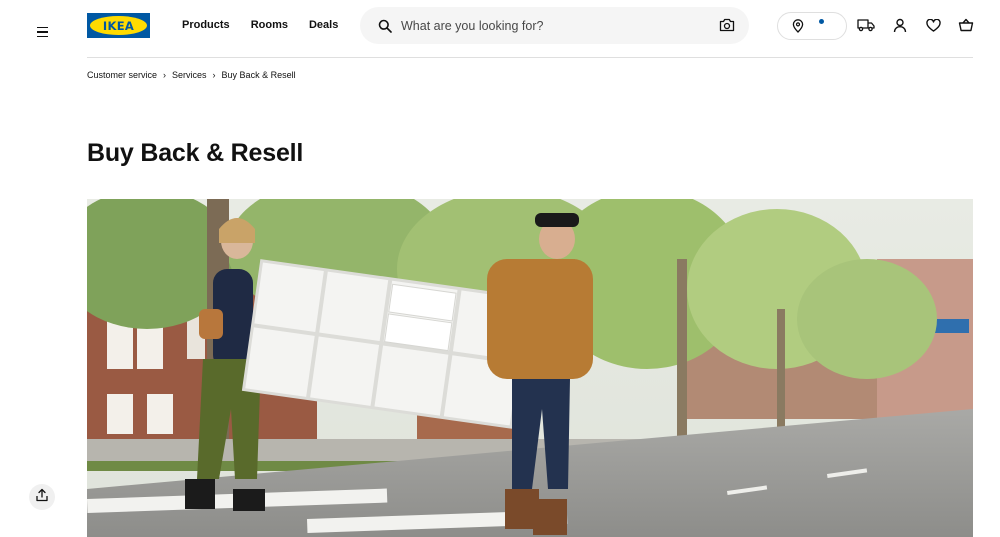 This screenshot has width=1000, height=537. What do you see at coordinates (195, 153) in the screenshot?
I see `page-title: Buy Back & Resell` at bounding box center [195, 153].